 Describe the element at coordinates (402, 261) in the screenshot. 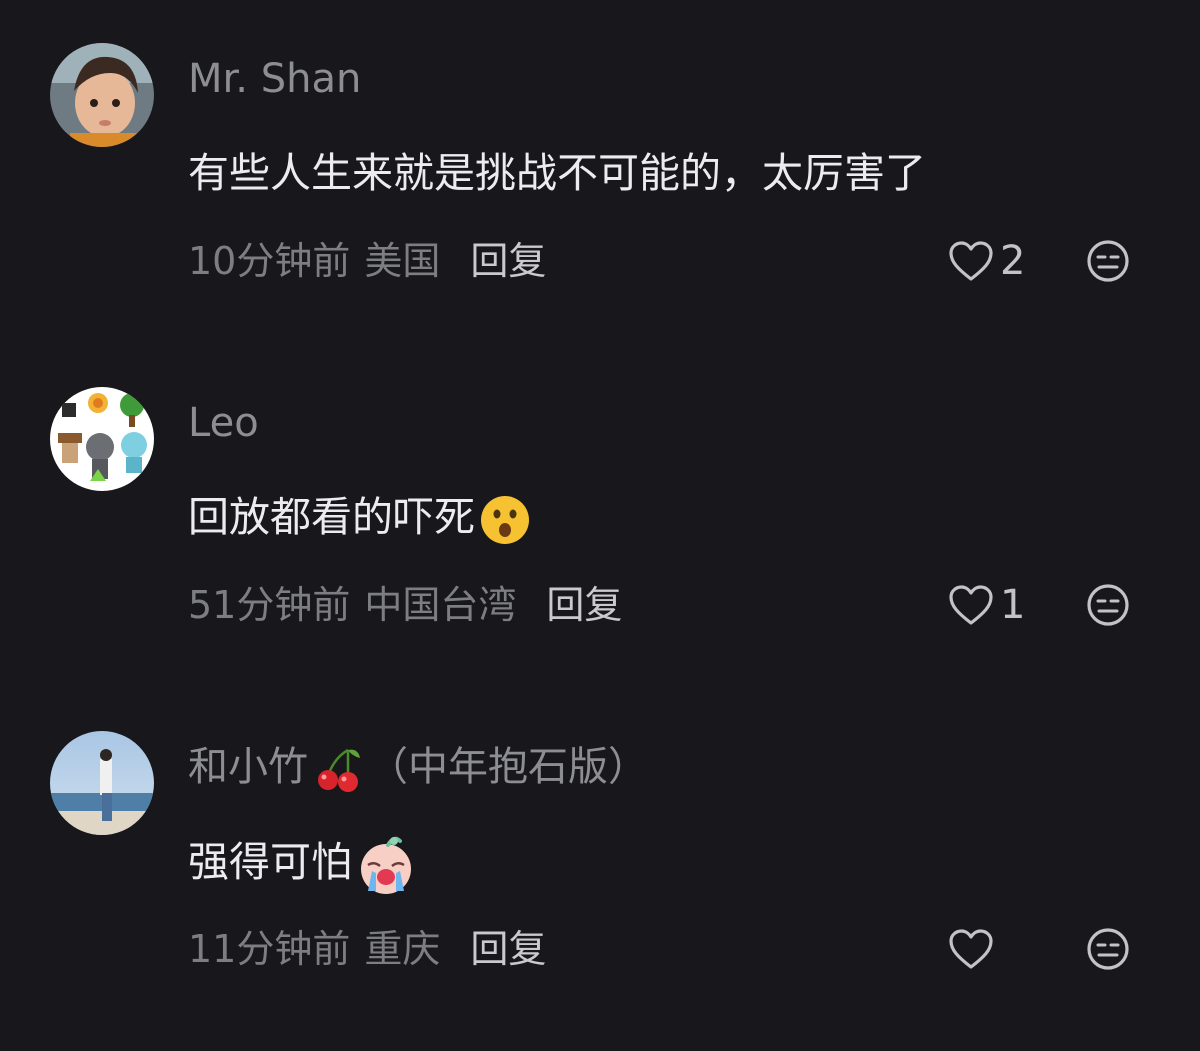

I see `location: 美国` at that location.